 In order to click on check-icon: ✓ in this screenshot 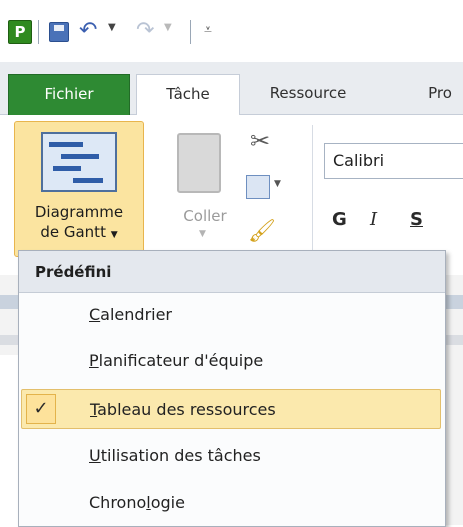, I will do `click(41, 409)`.